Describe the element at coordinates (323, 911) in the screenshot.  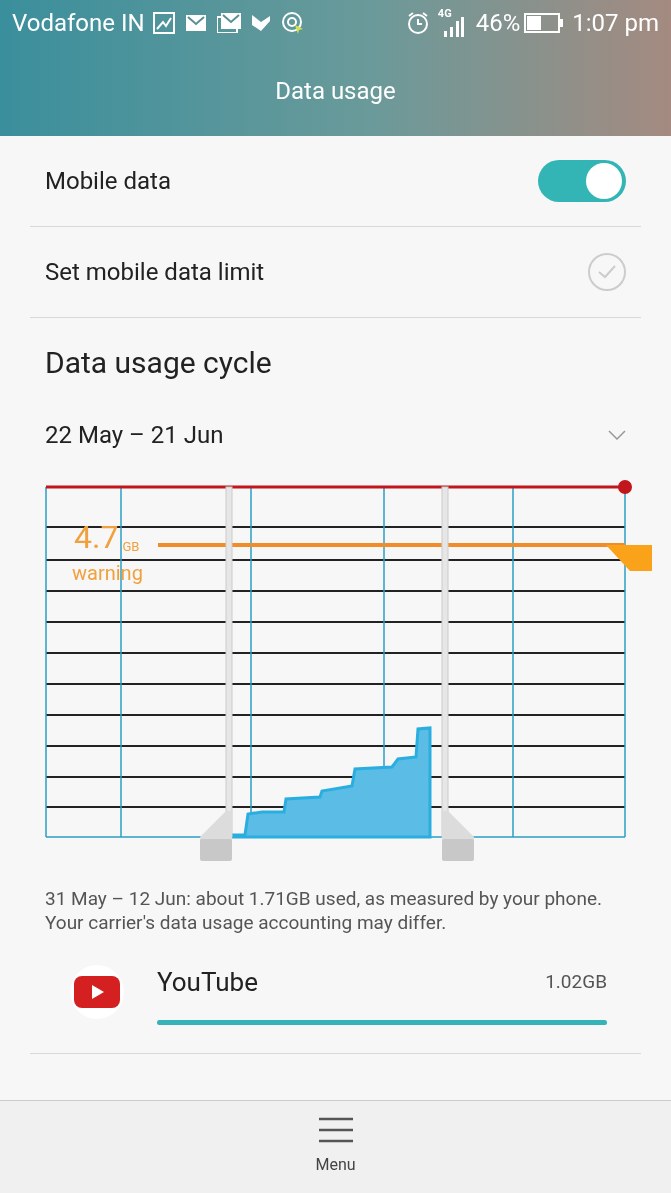
I see `usage-note: 31 May – 12 Jun: about 1.71GB used, as measured by your phone. Your carrier's data usage accounting may differ.` at that location.